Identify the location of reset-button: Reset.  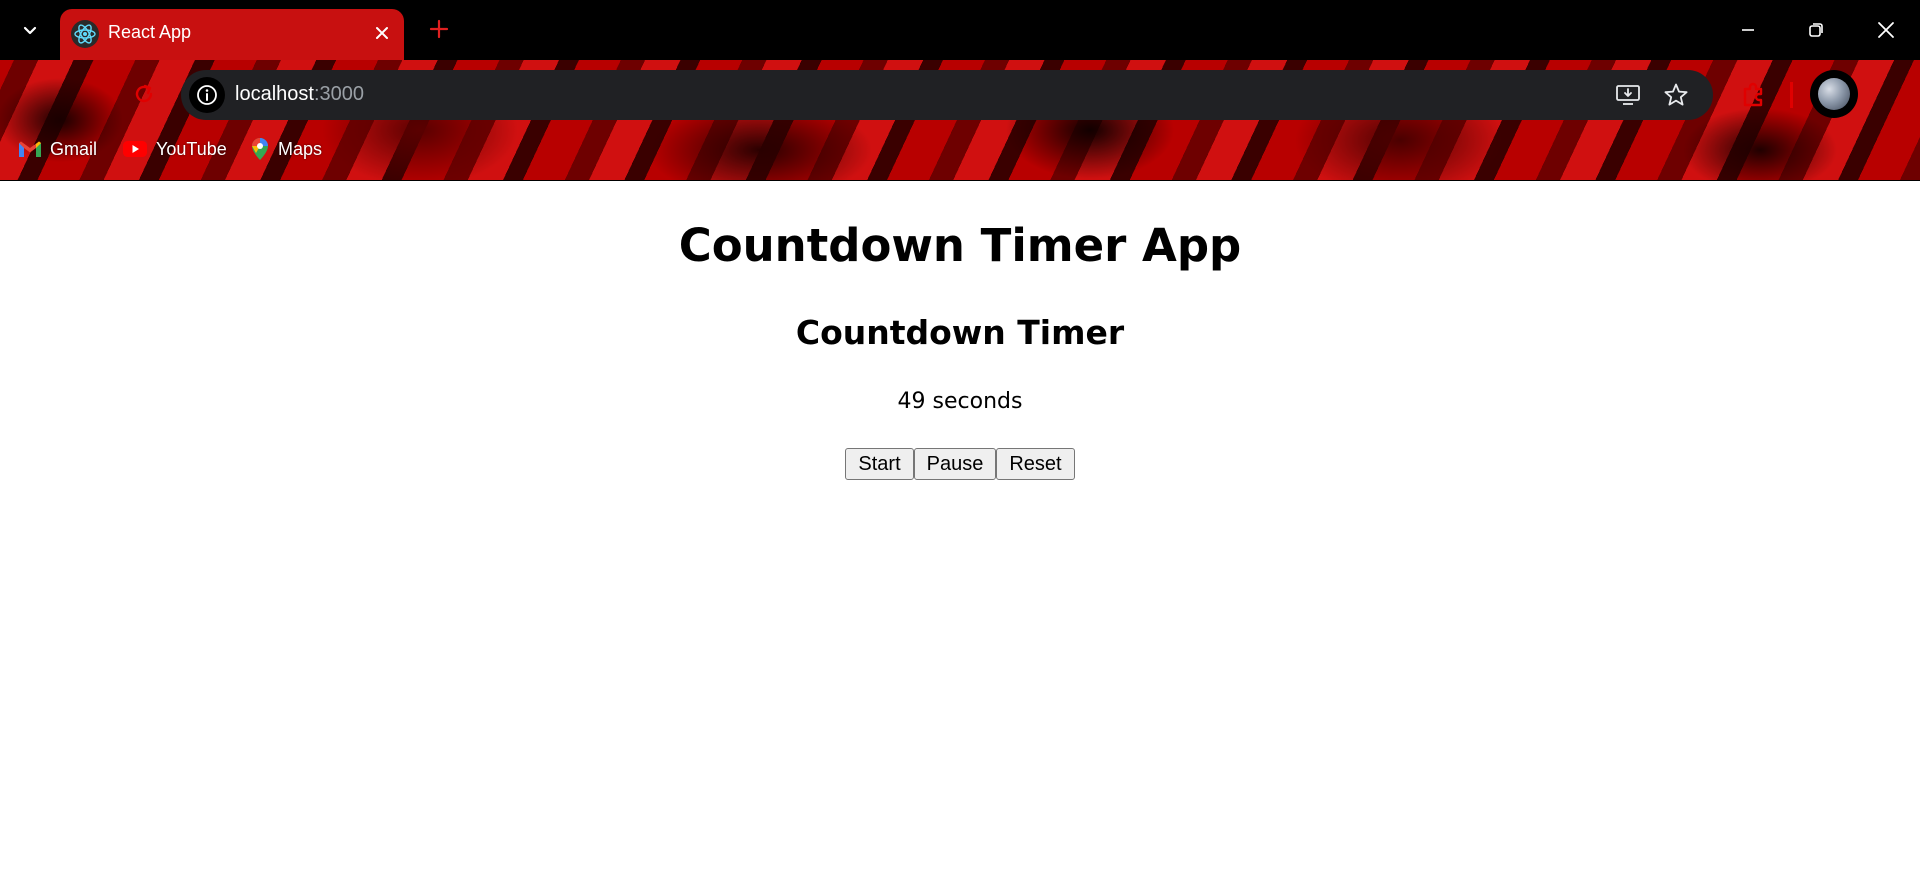
(1035, 464).